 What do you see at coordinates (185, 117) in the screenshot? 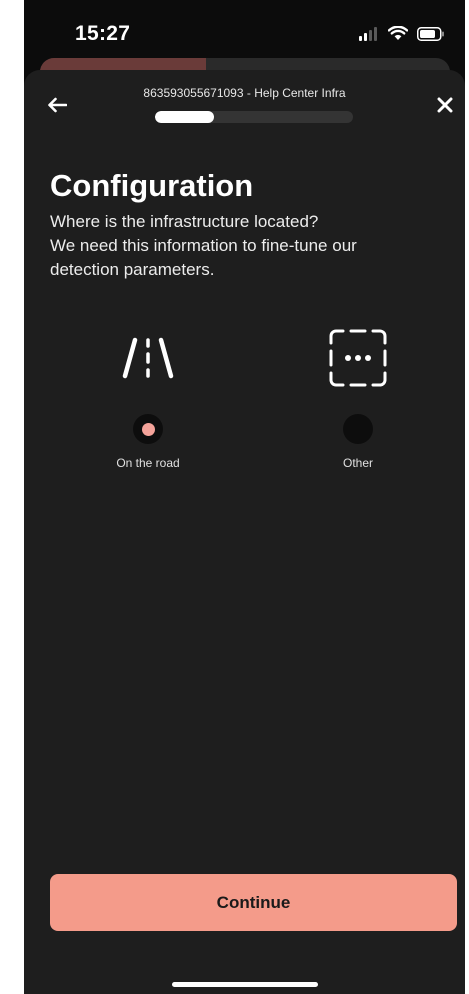
I see `progress-bar-fill` at bounding box center [185, 117].